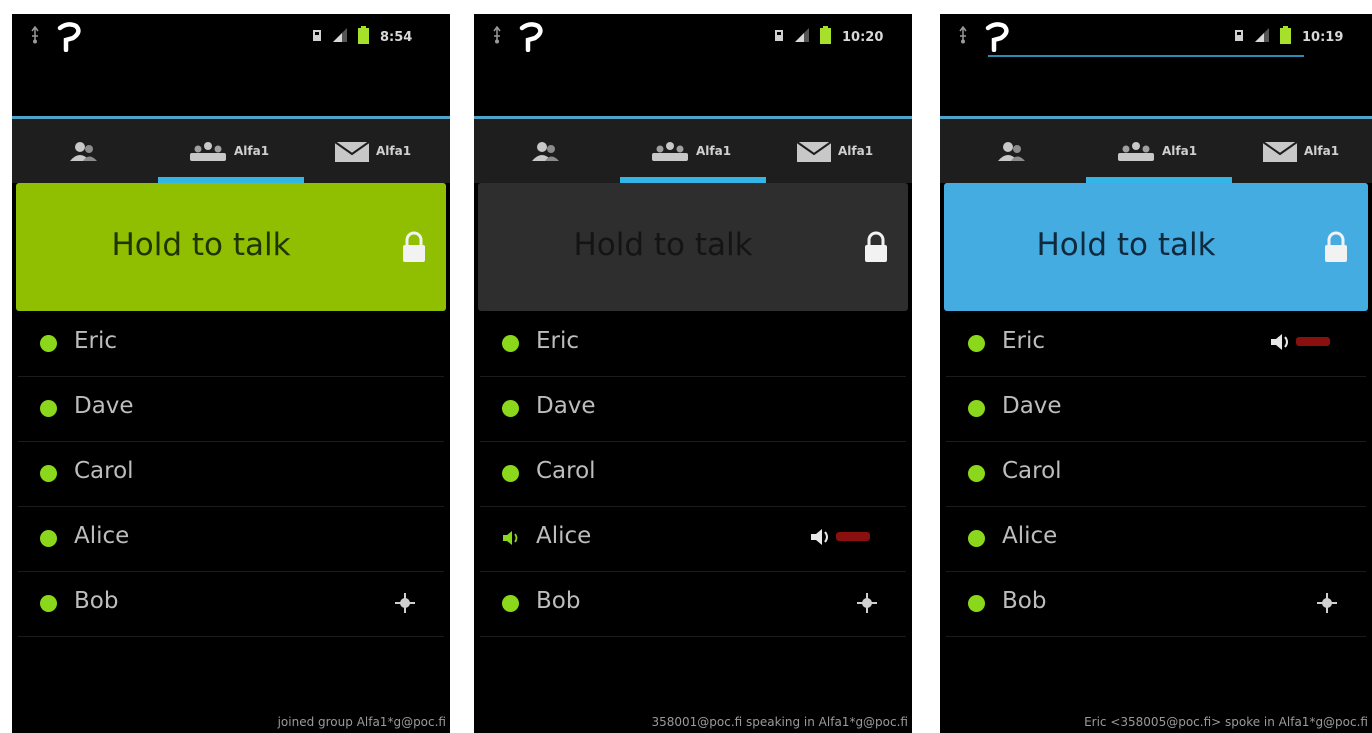 The height and width of the screenshot is (733, 1372). I want to click on status-bar: 8:54, so click(231, 39).